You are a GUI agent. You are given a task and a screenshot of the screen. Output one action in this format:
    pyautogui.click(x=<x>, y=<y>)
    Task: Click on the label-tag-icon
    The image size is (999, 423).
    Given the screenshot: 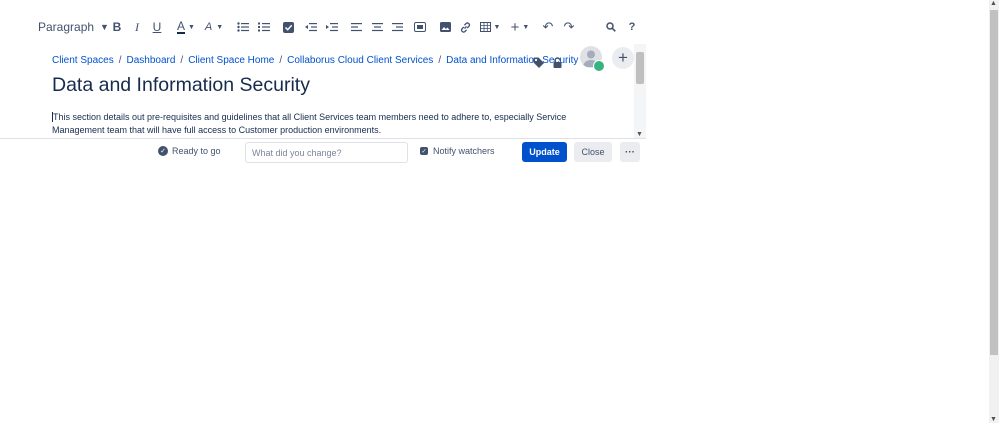 What is the action you would take?
    pyautogui.click(x=538, y=64)
    